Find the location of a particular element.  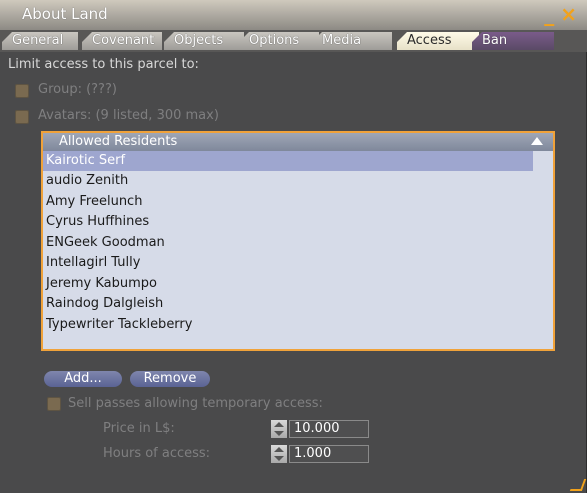

list-item: Jeremy Kabumpo is located at coordinates (288, 284).